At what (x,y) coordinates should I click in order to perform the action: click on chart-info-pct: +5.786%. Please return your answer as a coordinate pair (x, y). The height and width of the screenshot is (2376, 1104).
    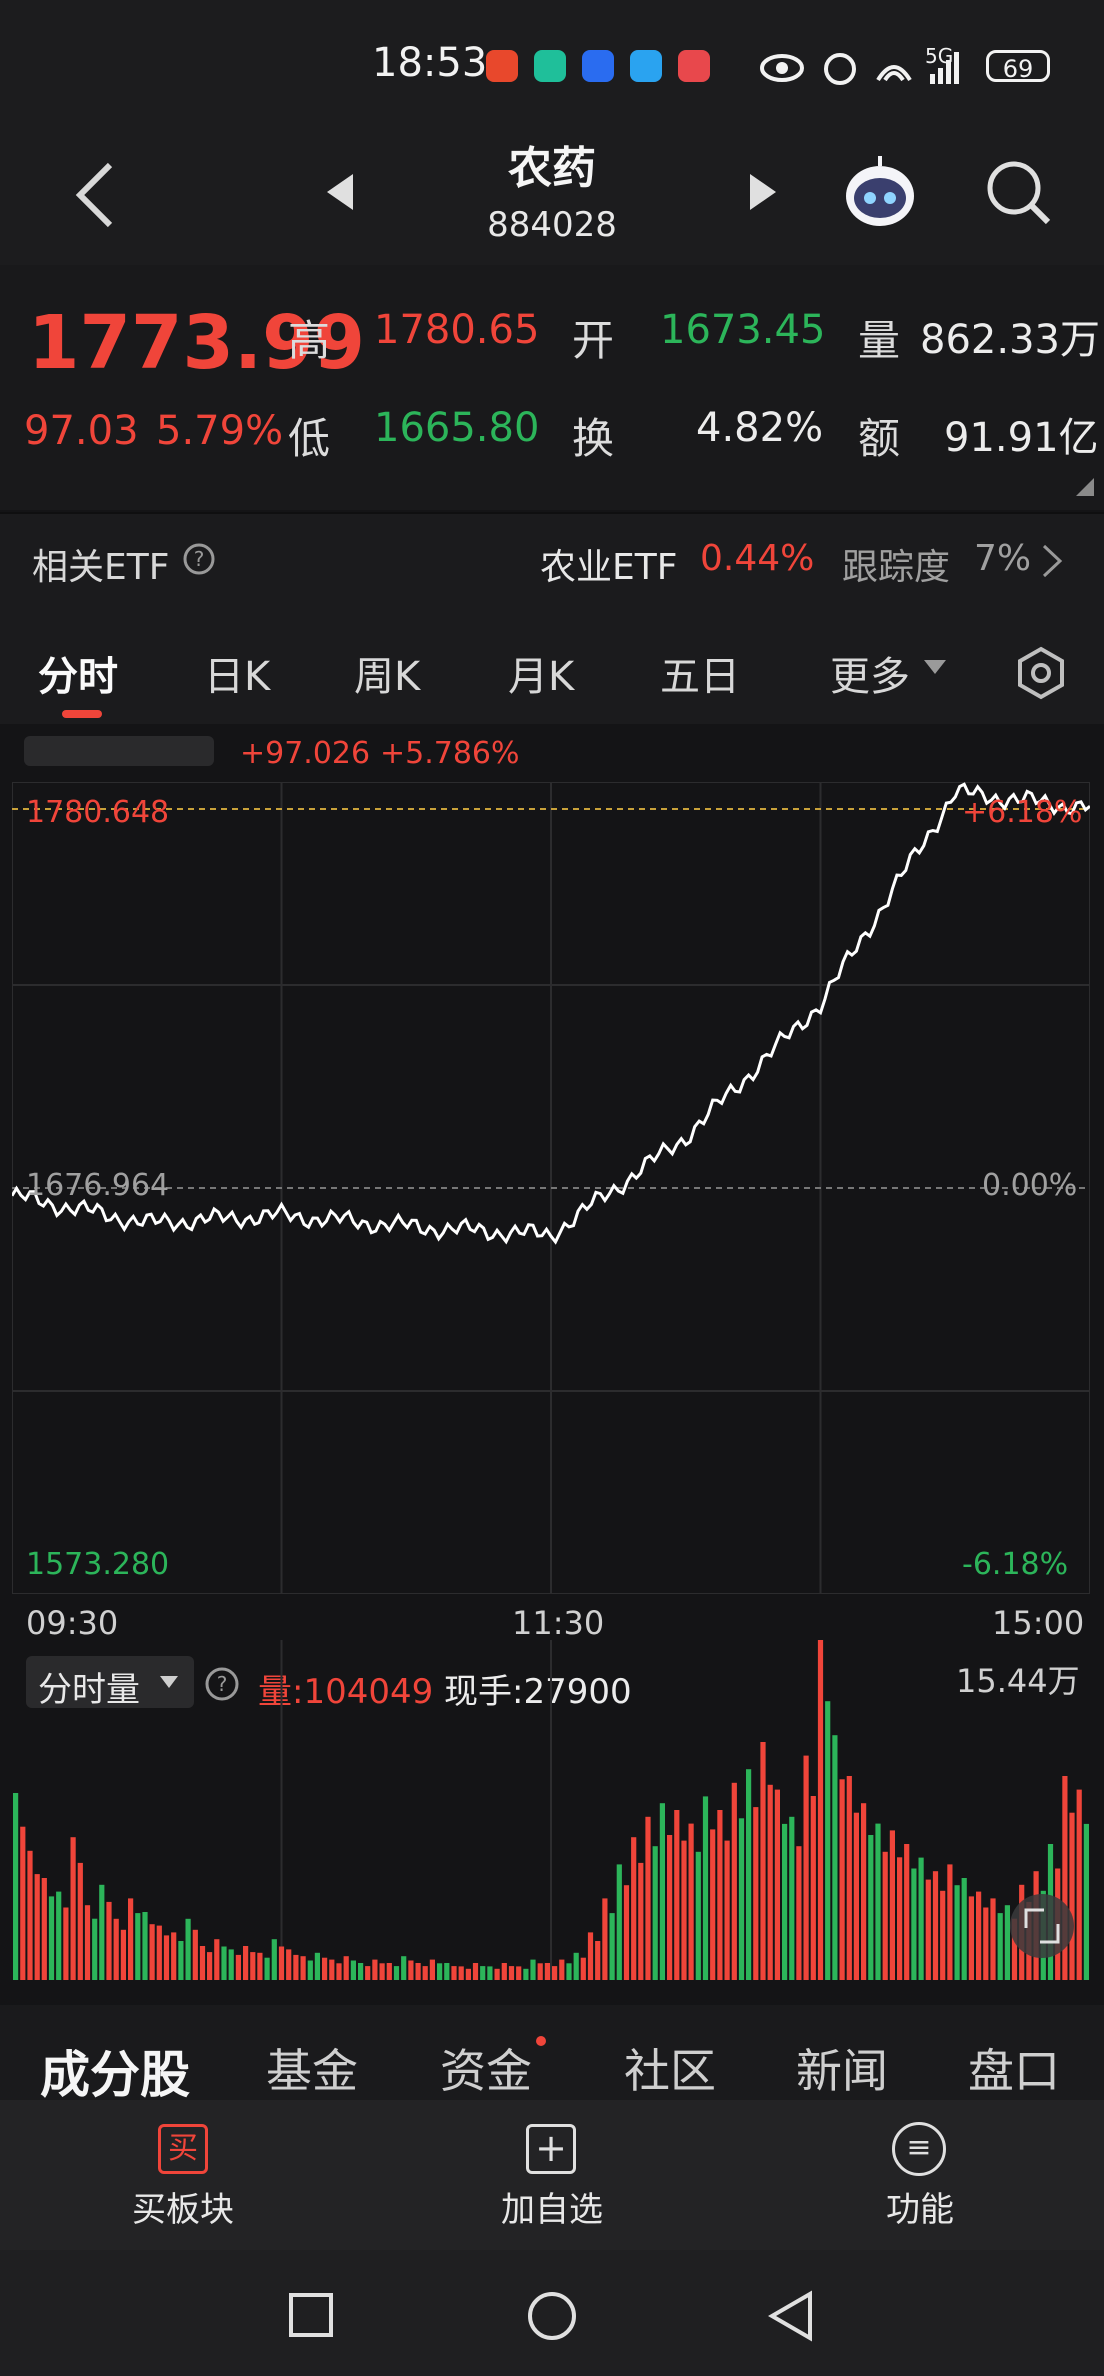
    Looking at the image, I should click on (450, 753).